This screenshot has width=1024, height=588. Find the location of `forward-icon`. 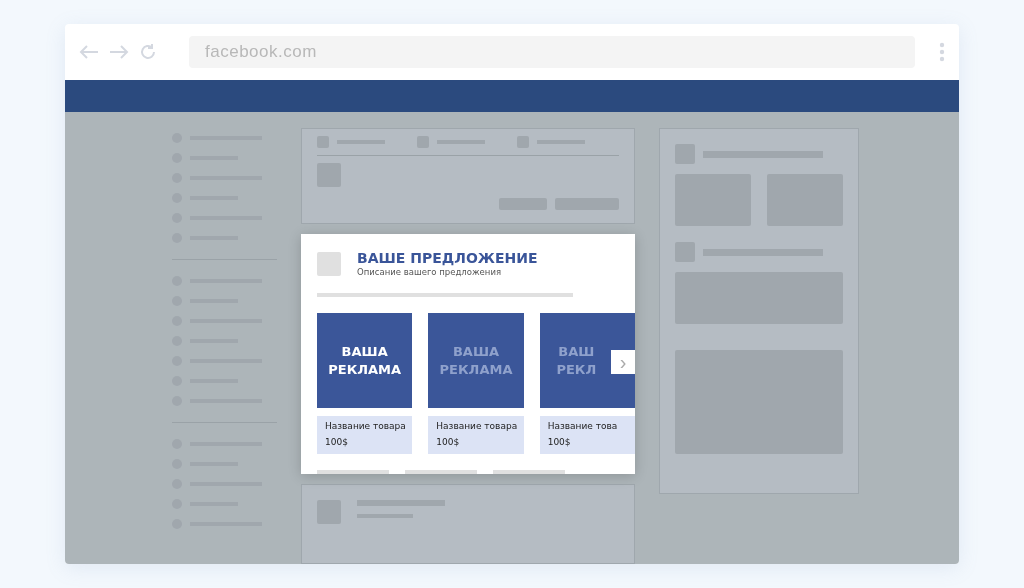

forward-icon is located at coordinates (119, 52).